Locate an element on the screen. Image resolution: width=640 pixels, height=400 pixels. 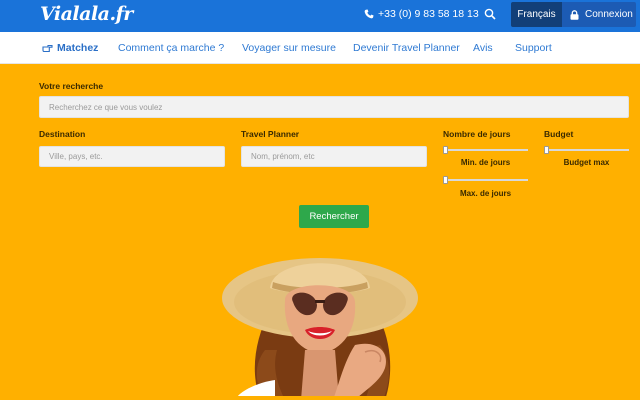
days-max-caption: Max. de jours is located at coordinates (485, 193).